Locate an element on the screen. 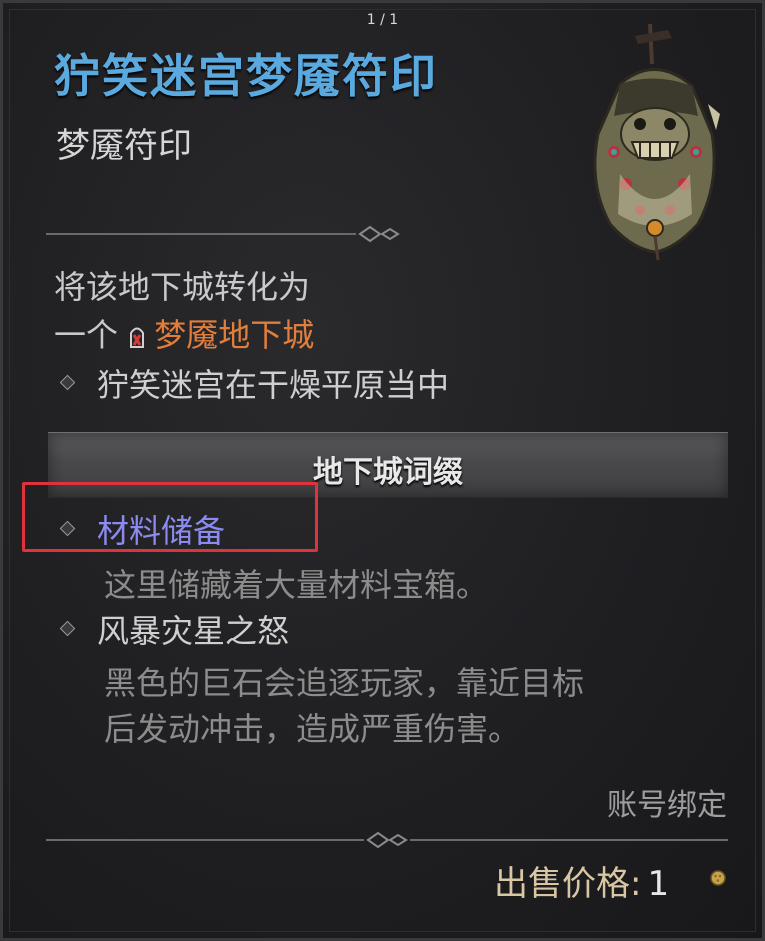 The width and height of the screenshot is (765, 941). title-divider is located at coordinates (223, 234).